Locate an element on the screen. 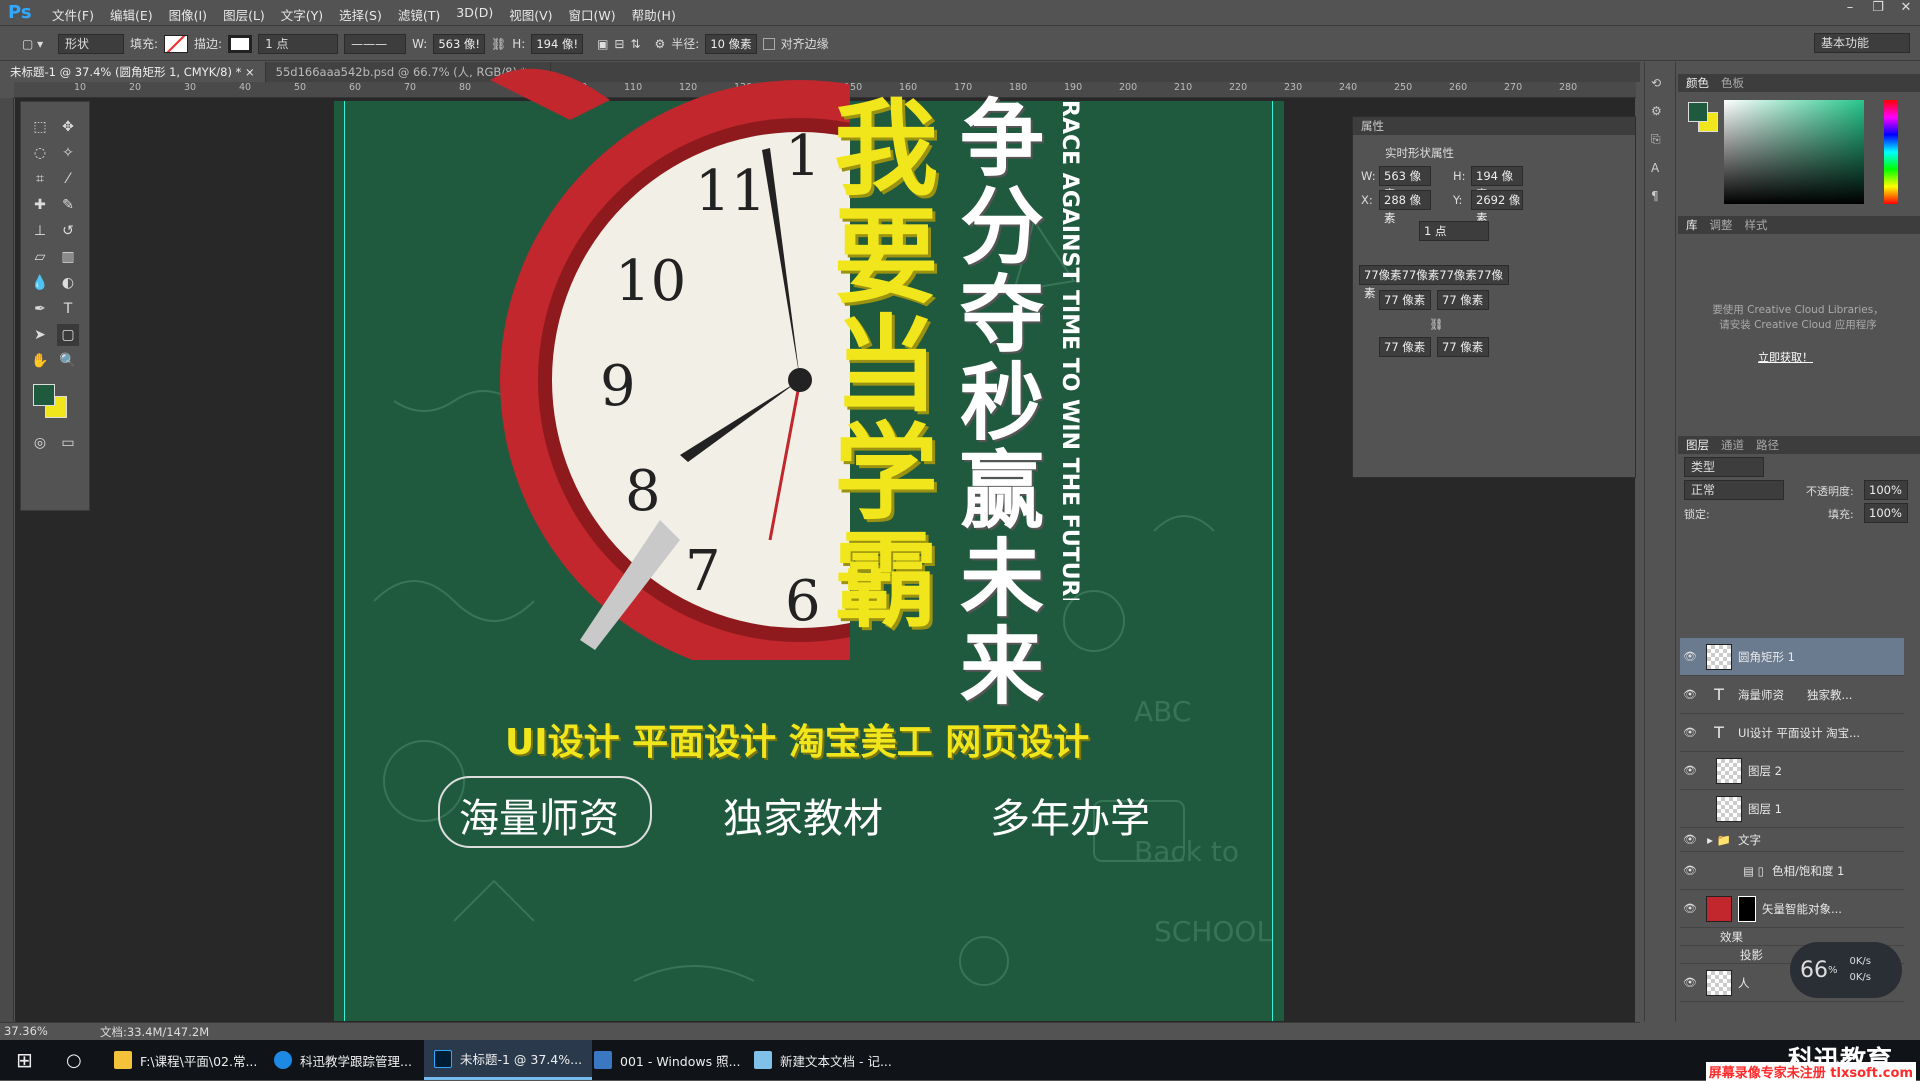 The height and width of the screenshot is (1081, 1920). hand-icon: ✋ is located at coordinates (40, 361).